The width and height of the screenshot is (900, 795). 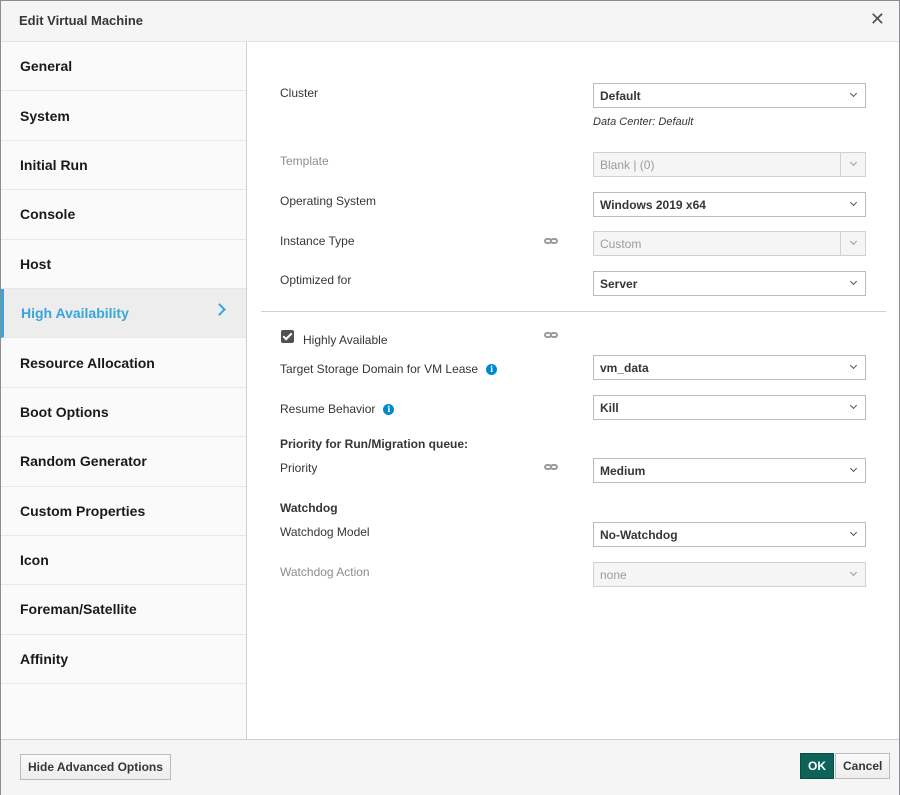 What do you see at coordinates (46, 66) in the screenshot?
I see `sidebar-item-label: General` at bounding box center [46, 66].